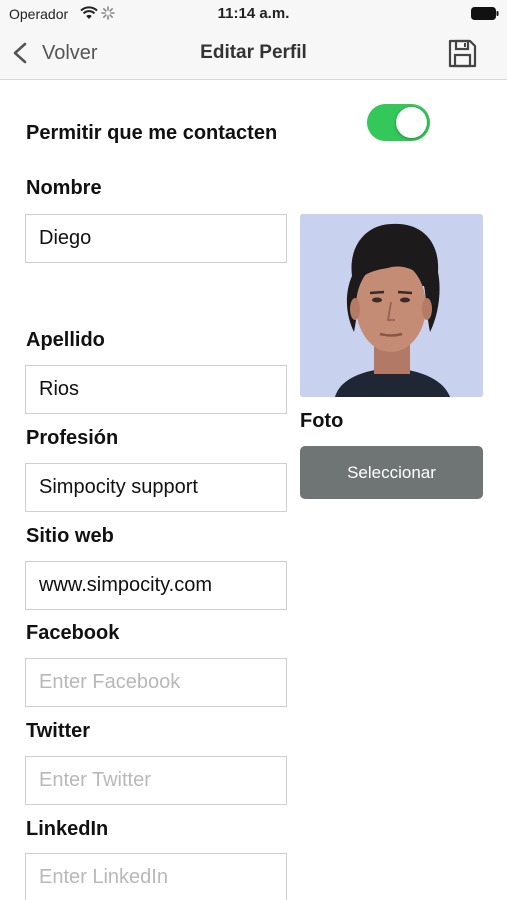  I want to click on profile-photo, so click(391, 305).